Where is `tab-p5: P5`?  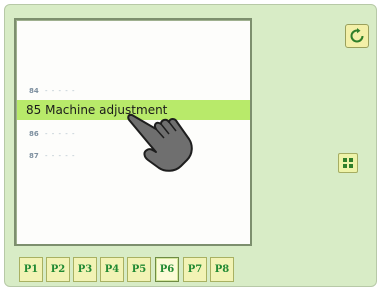 tab-p5: P5 is located at coordinates (139, 269).